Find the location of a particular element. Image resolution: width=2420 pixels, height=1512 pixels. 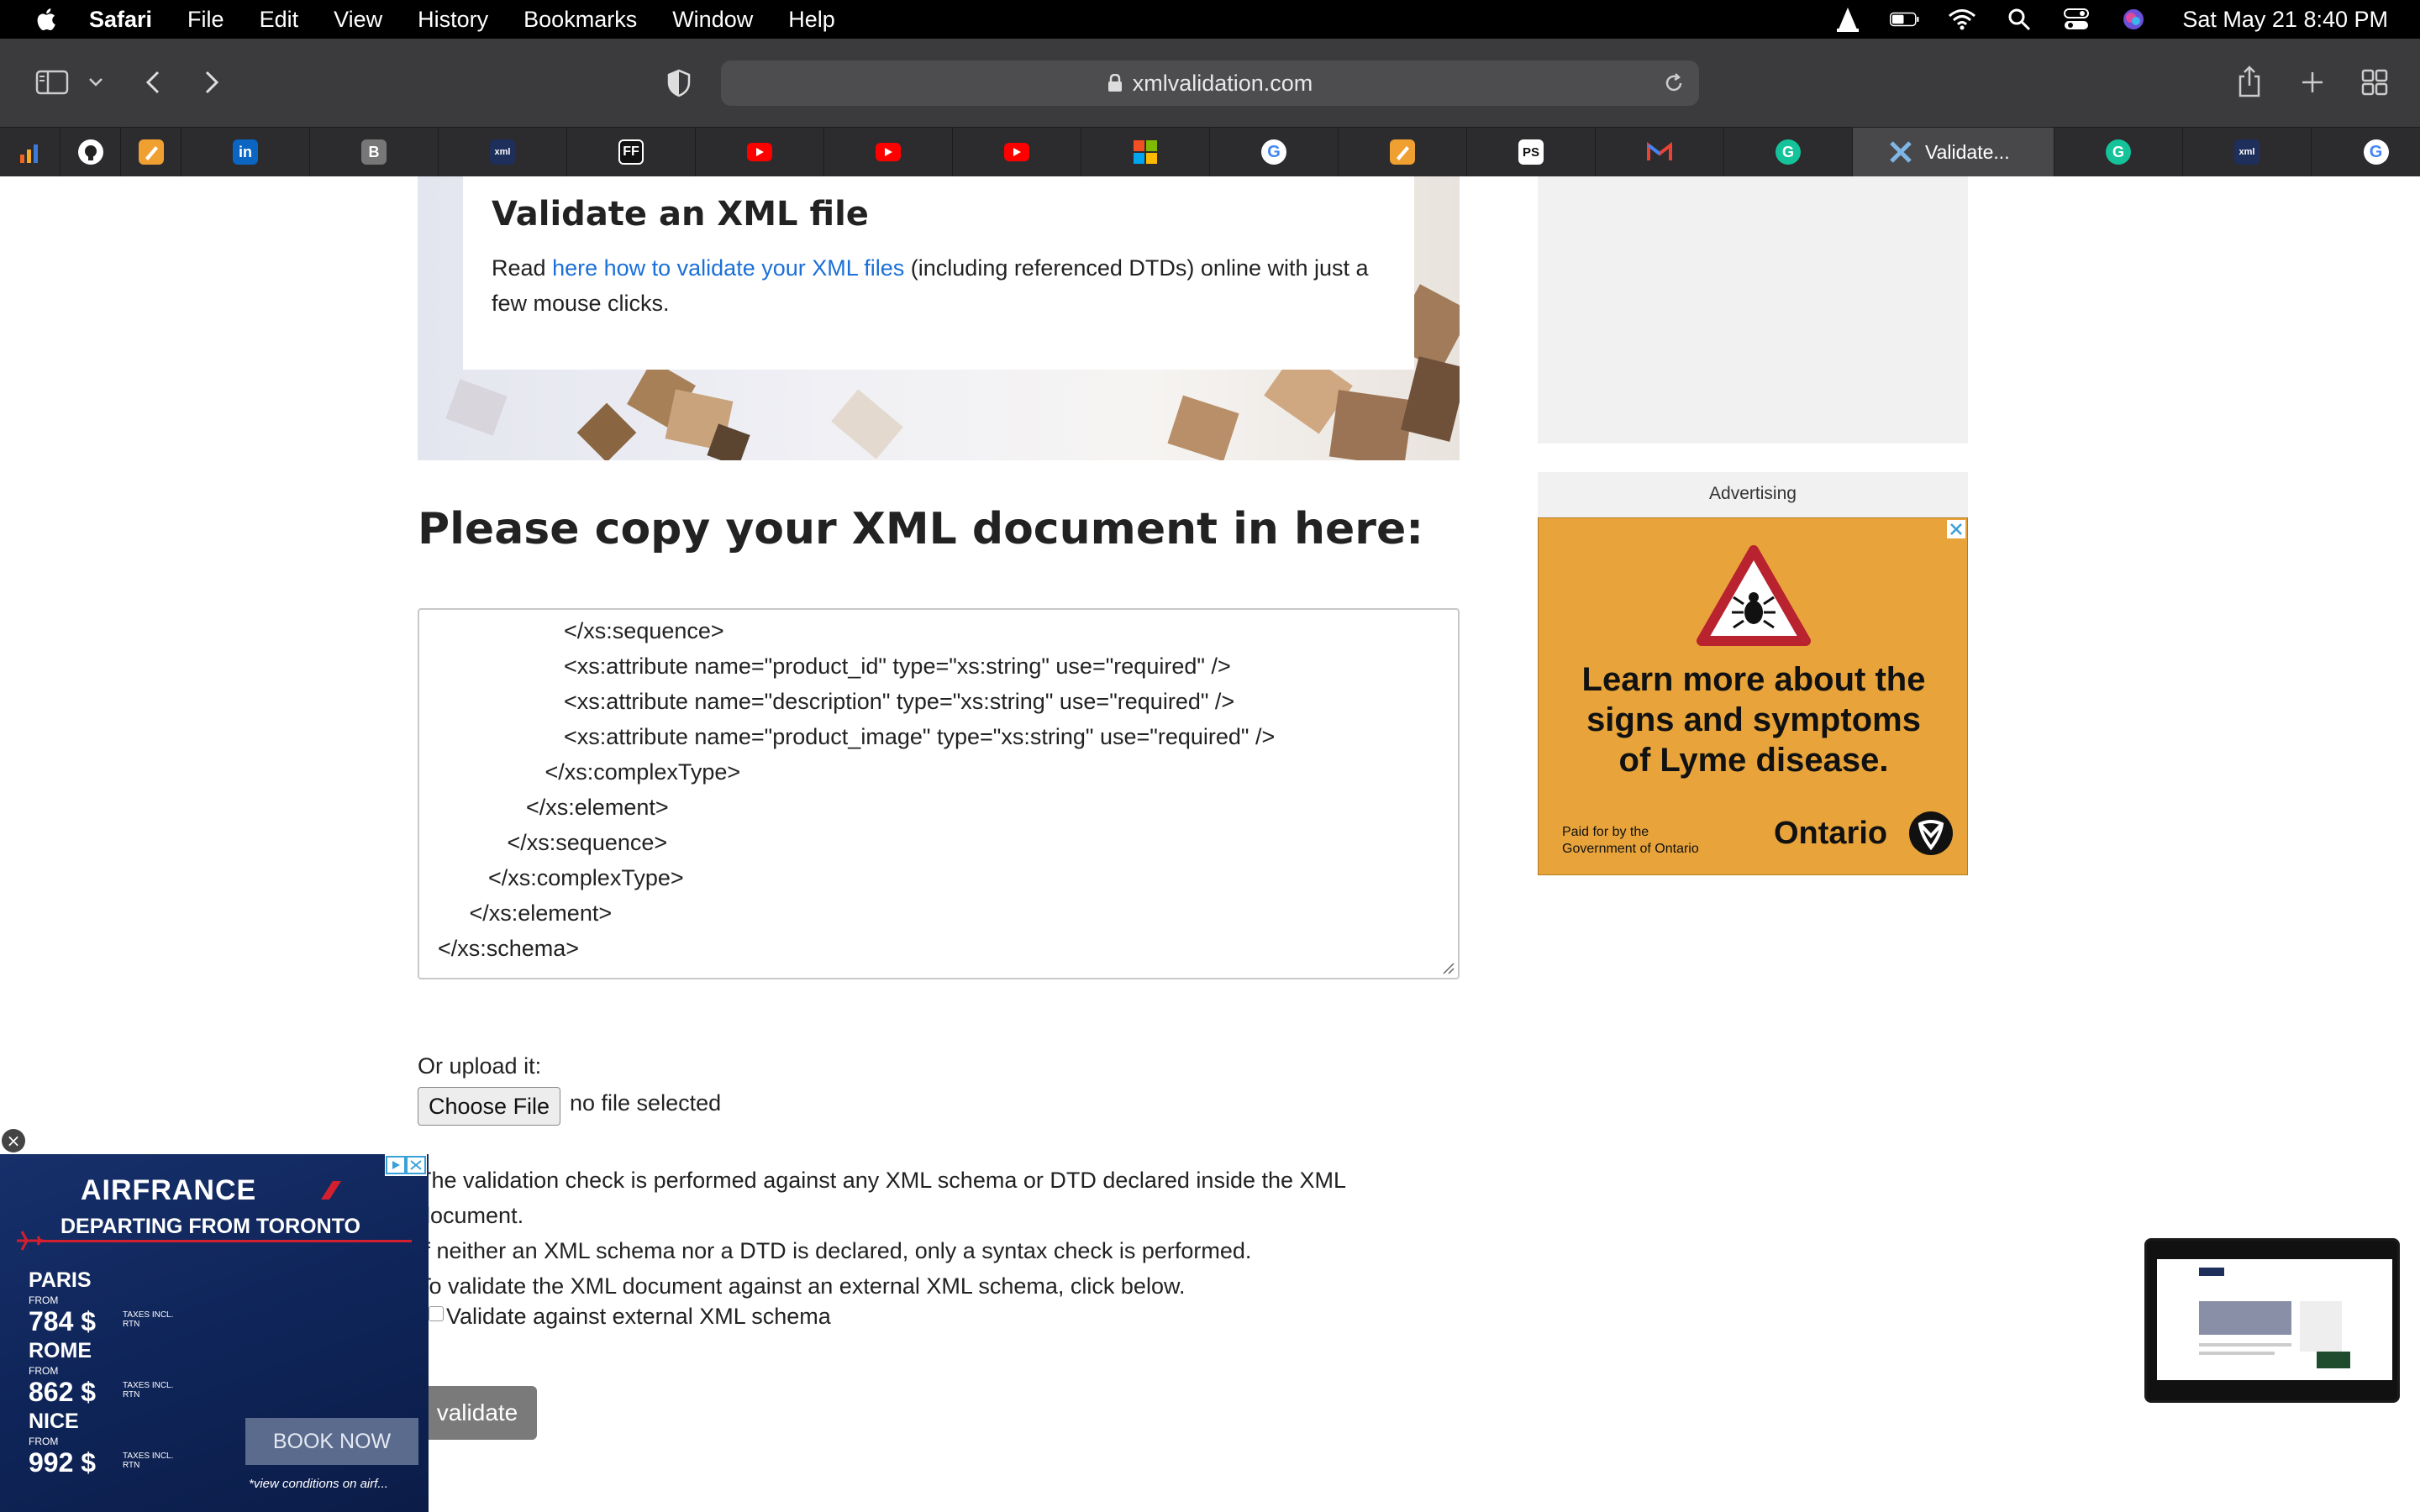

ff-icon: FF is located at coordinates (631, 152).